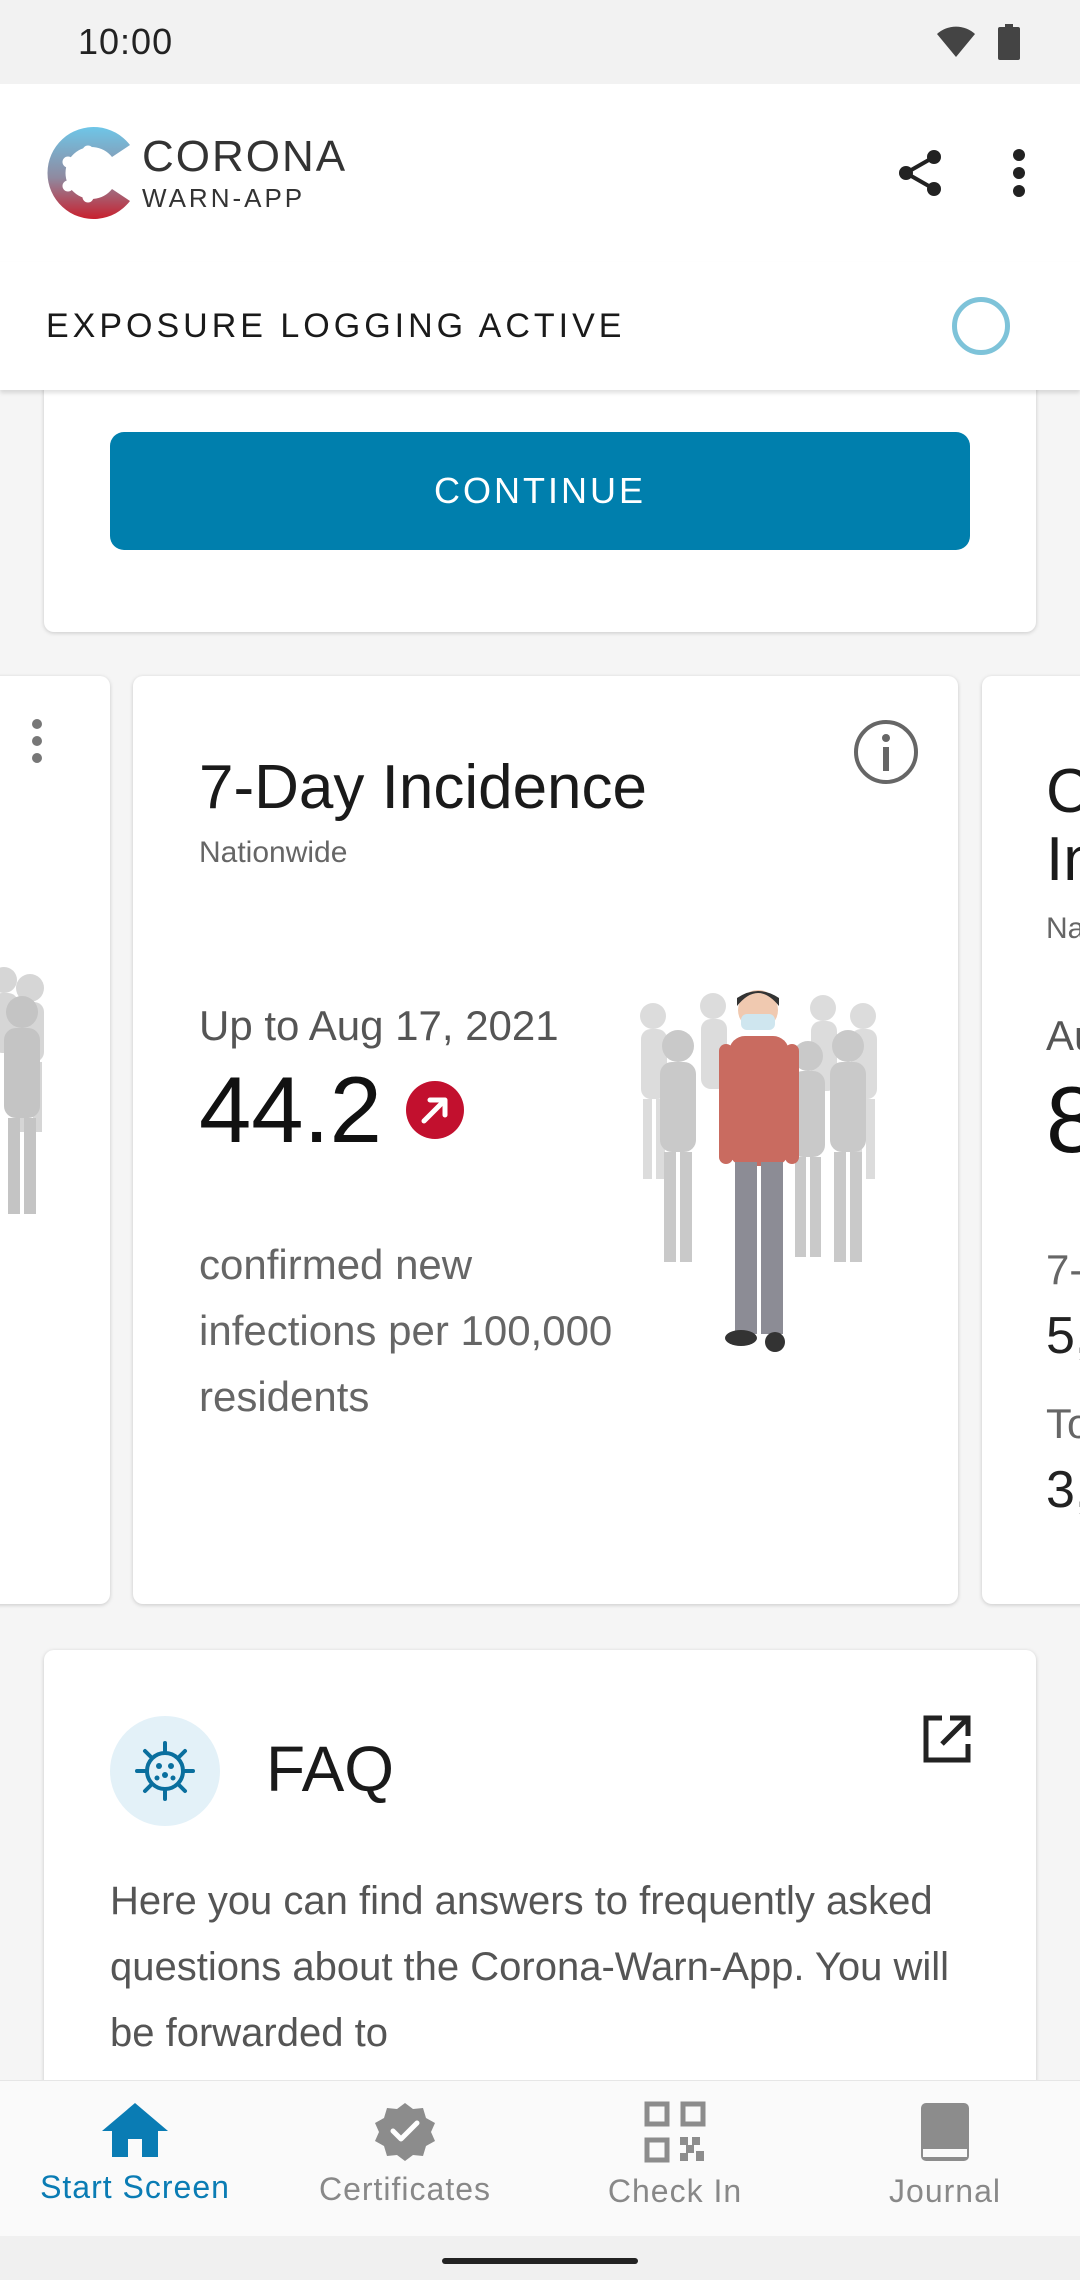 The width and height of the screenshot is (1080, 2280). I want to click on trend-up-icon, so click(434, 1110).